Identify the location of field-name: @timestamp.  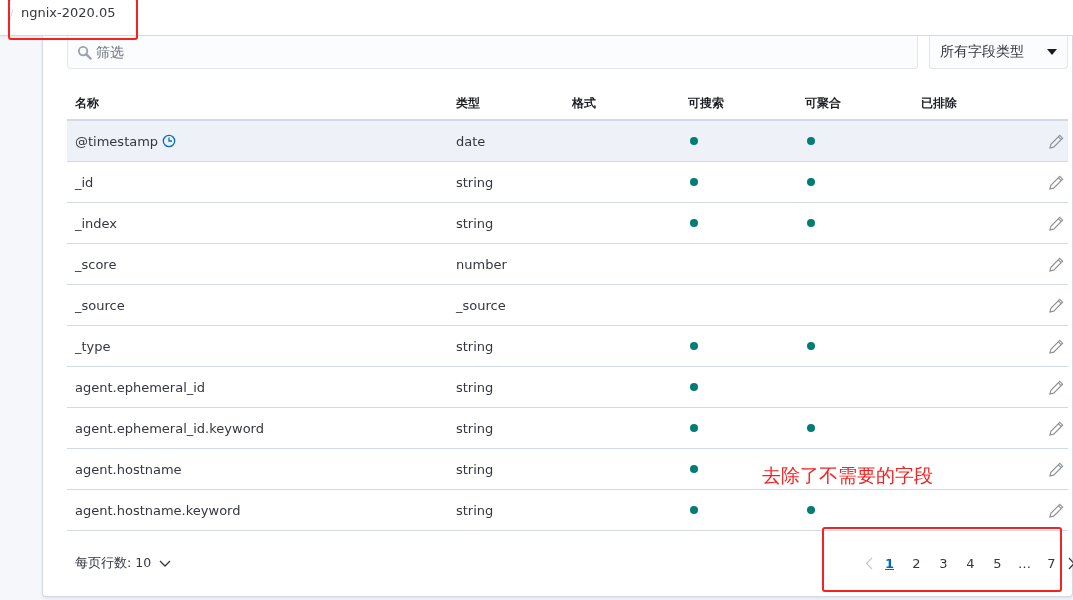
(117, 141).